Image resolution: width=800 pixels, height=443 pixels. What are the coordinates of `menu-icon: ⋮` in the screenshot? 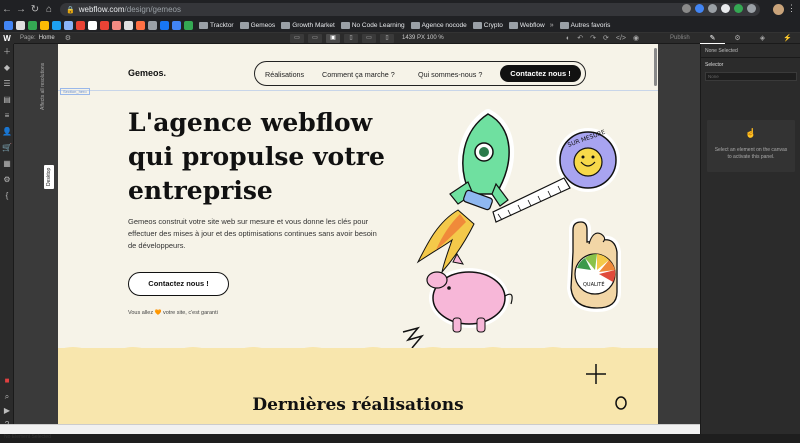 It's located at (791, 8).